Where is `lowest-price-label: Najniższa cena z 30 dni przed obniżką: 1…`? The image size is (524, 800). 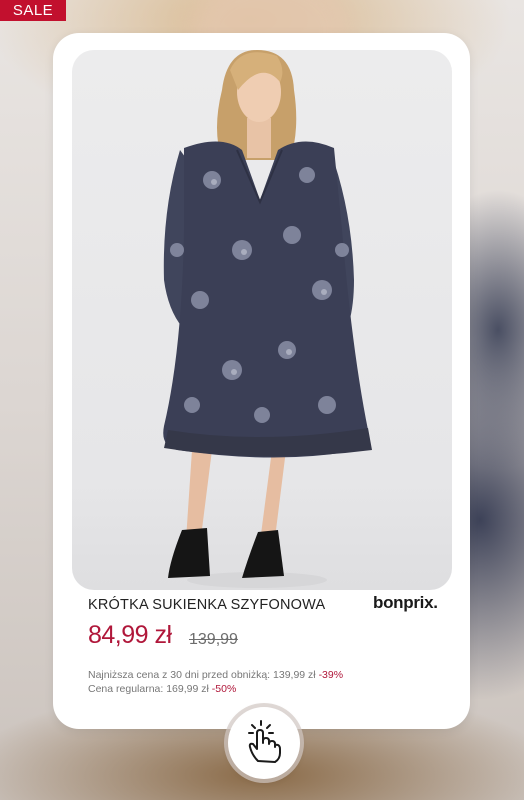
lowest-price-label: Najniższa cena z 30 dni przed obniżką: 1… is located at coordinates (202, 675).